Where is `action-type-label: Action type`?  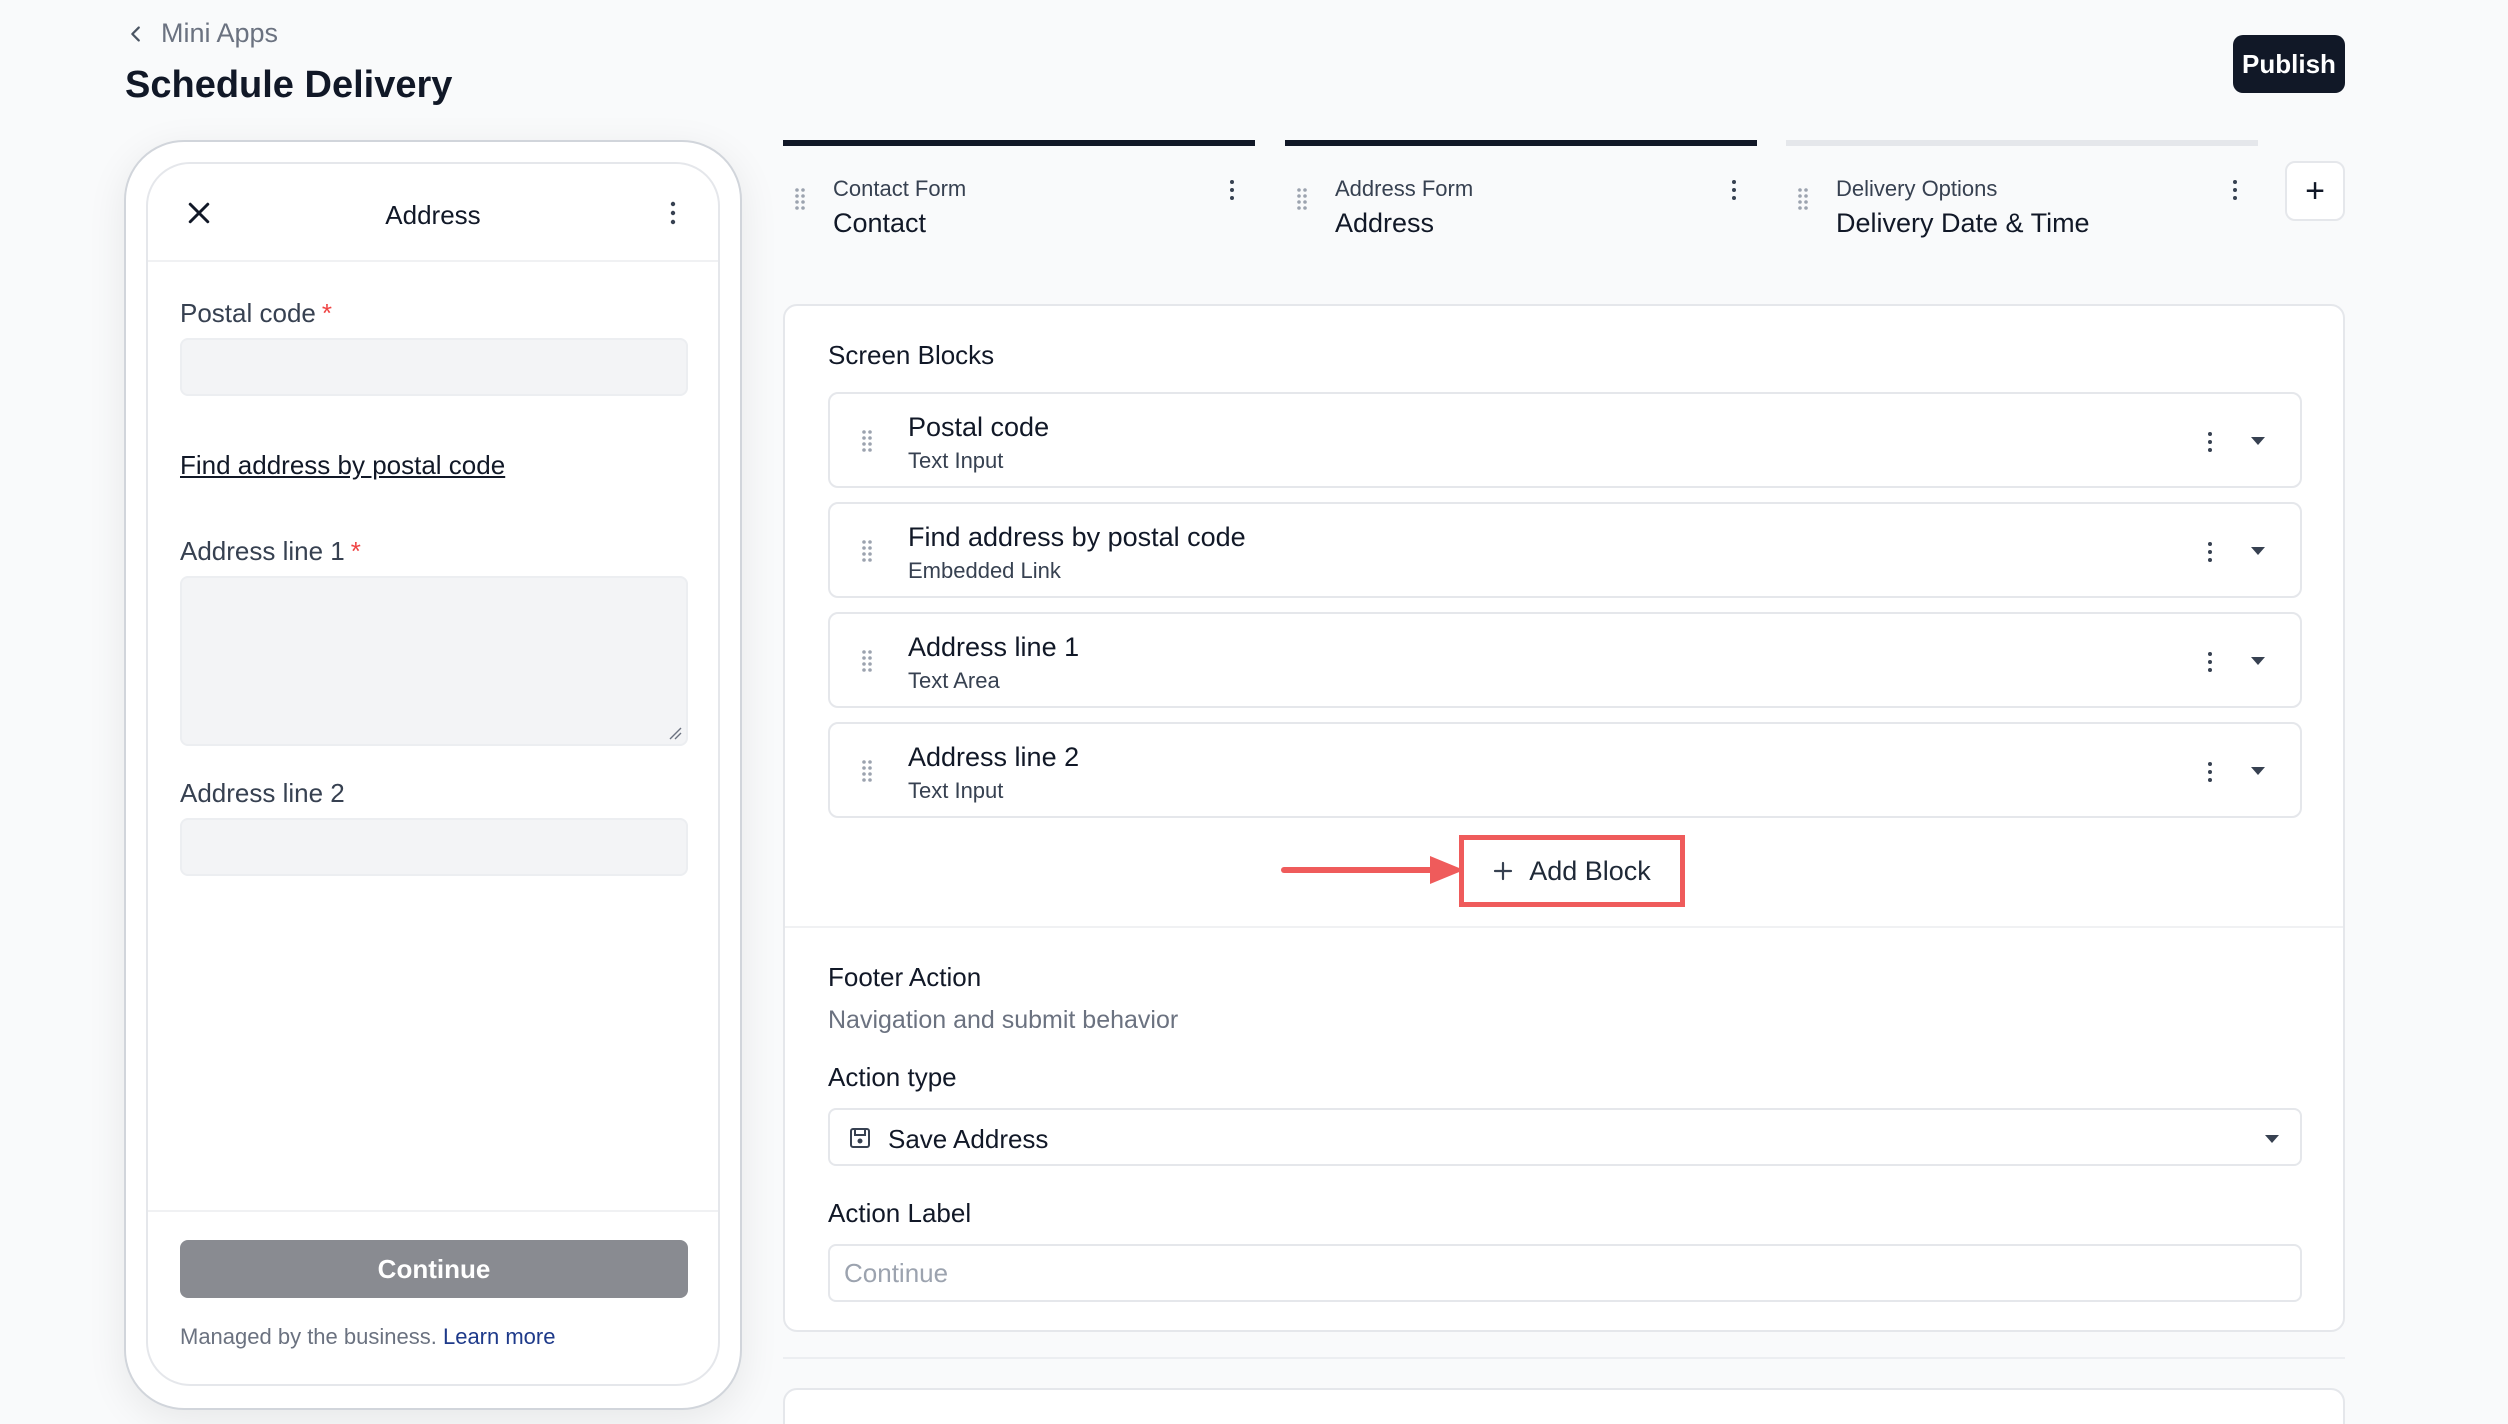
action-type-label: Action type is located at coordinates (892, 1077).